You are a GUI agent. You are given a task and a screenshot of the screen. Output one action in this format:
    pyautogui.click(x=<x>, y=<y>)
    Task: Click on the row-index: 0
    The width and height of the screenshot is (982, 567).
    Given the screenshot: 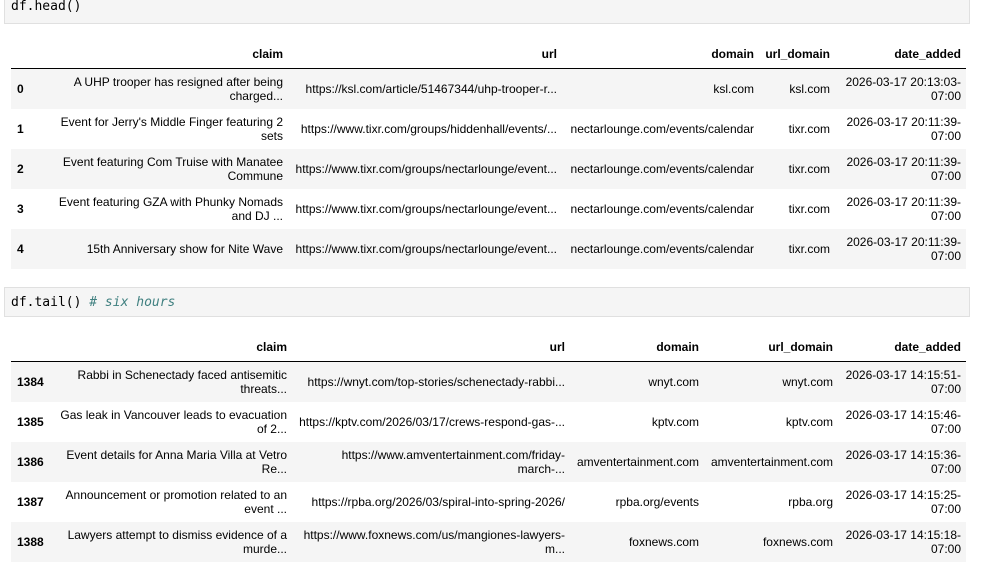 What is the action you would take?
    pyautogui.click(x=20, y=88)
    